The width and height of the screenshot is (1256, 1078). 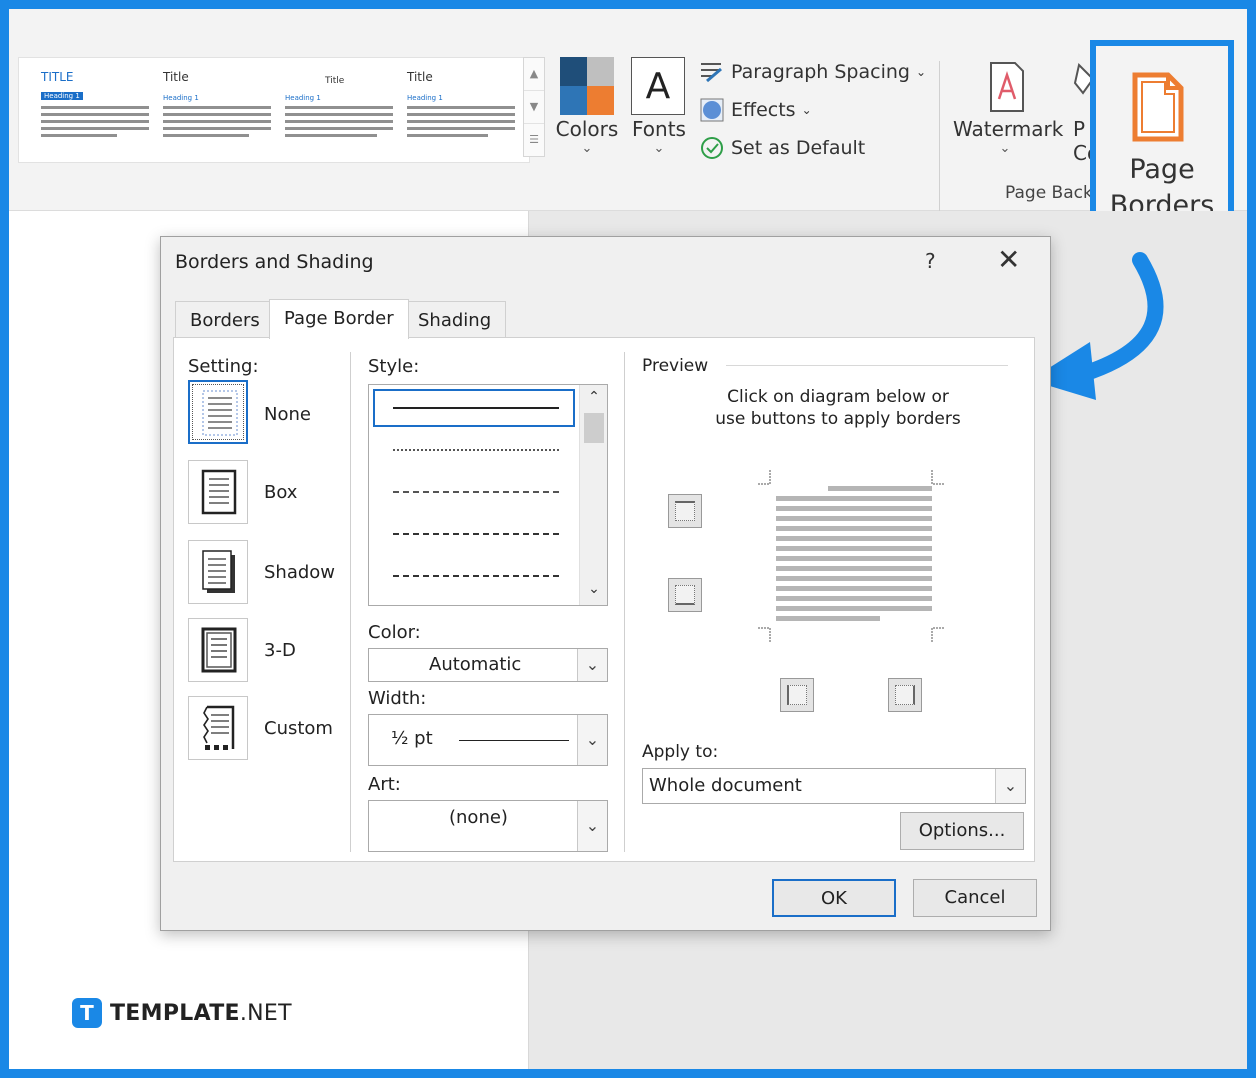 I want to click on tab-shading-label: Shading, so click(x=455, y=320).